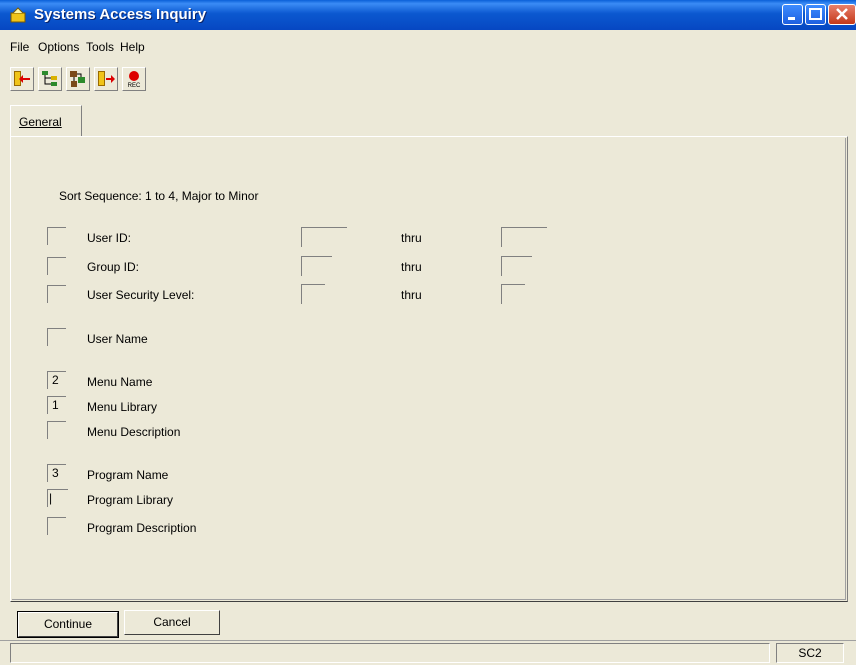 The width and height of the screenshot is (856, 665). I want to click on program-description-label: Program Description, so click(142, 528).